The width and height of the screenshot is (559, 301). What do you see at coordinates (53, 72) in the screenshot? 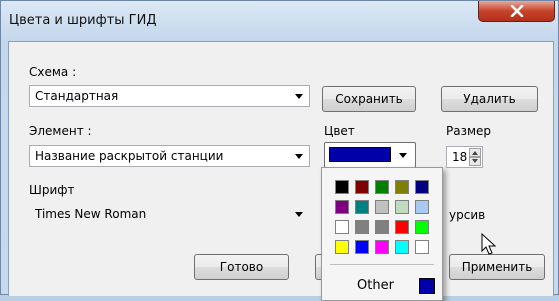
I see `scheme-label: Схема :` at bounding box center [53, 72].